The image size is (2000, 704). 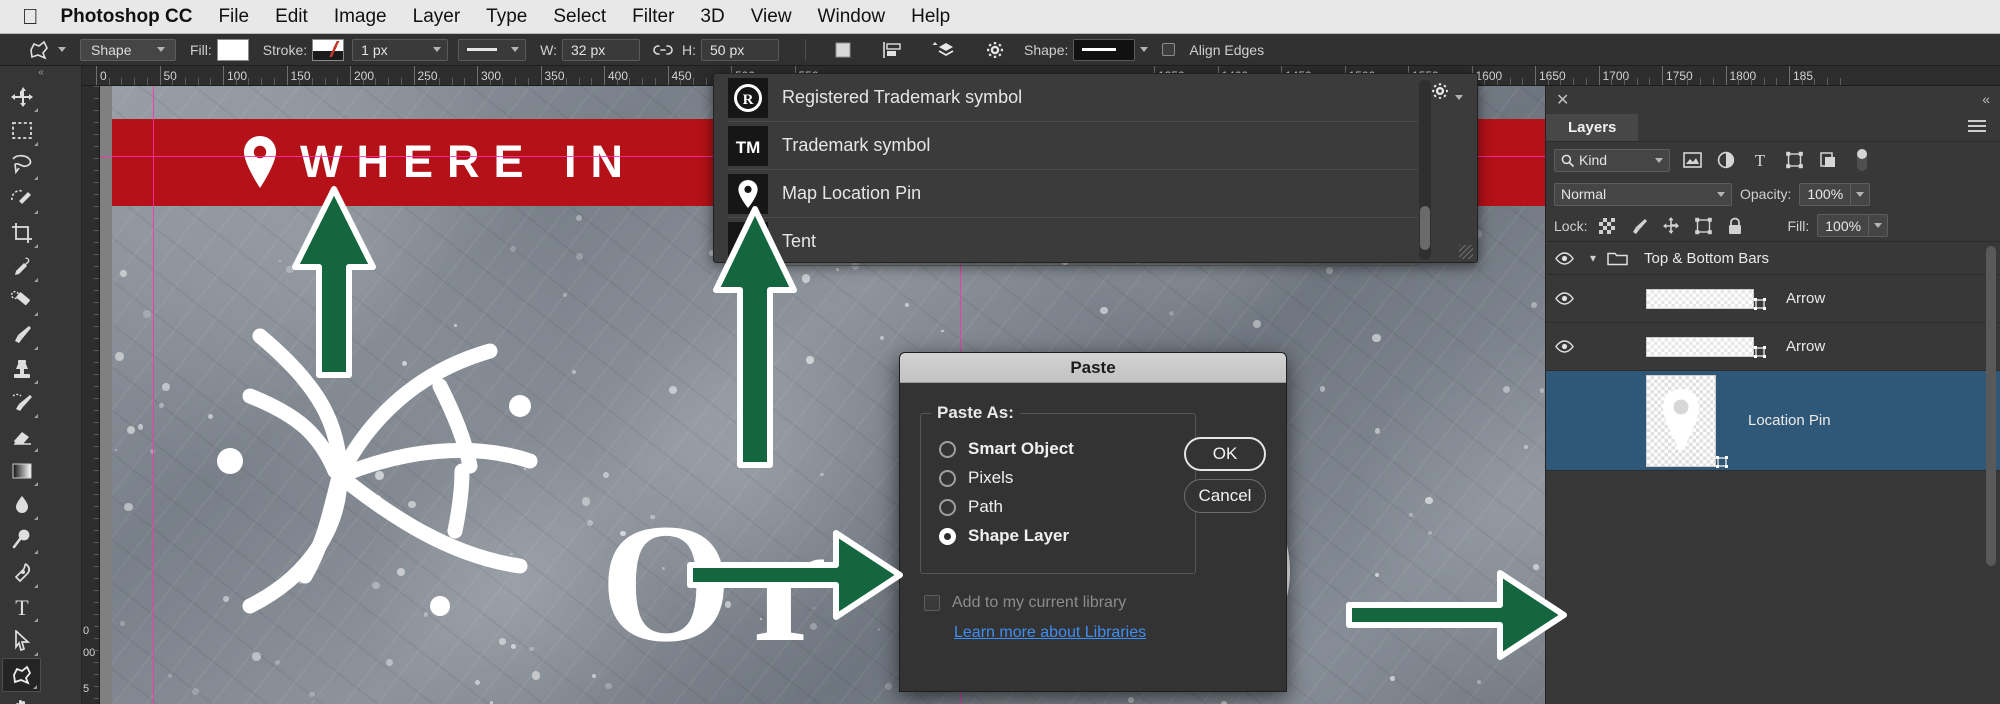 What do you see at coordinates (930, 17) in the screenshot?
I see `menu-help: Help` at bounding box center [930, 17].